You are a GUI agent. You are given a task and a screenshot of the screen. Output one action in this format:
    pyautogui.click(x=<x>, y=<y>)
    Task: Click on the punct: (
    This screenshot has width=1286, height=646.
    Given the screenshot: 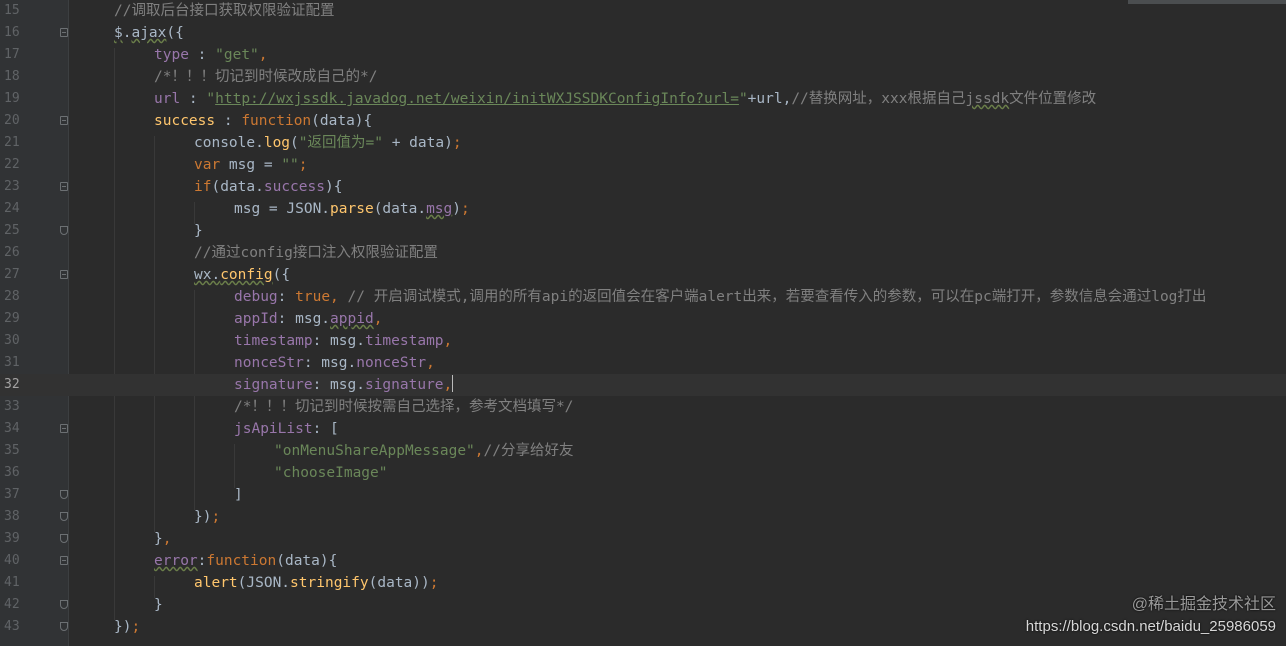 What is the action you would take?
    pyautogui.click(x=294, y=143)
    